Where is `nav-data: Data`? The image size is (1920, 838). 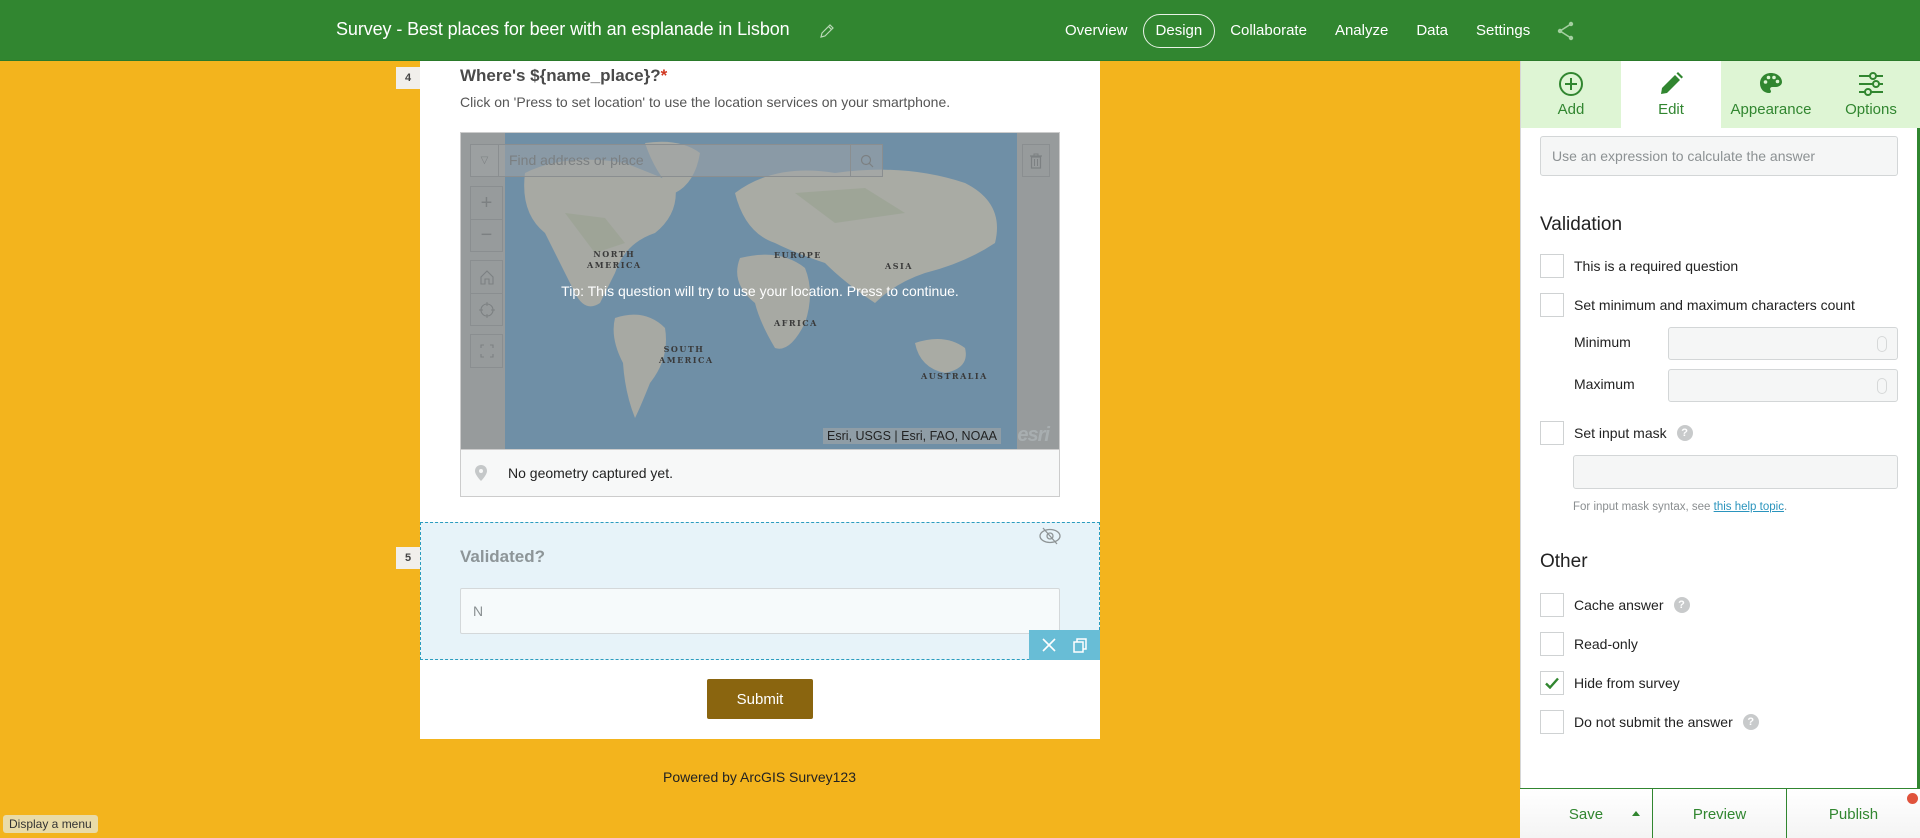 nav-data: Data is located at coordinates (1432, 31).